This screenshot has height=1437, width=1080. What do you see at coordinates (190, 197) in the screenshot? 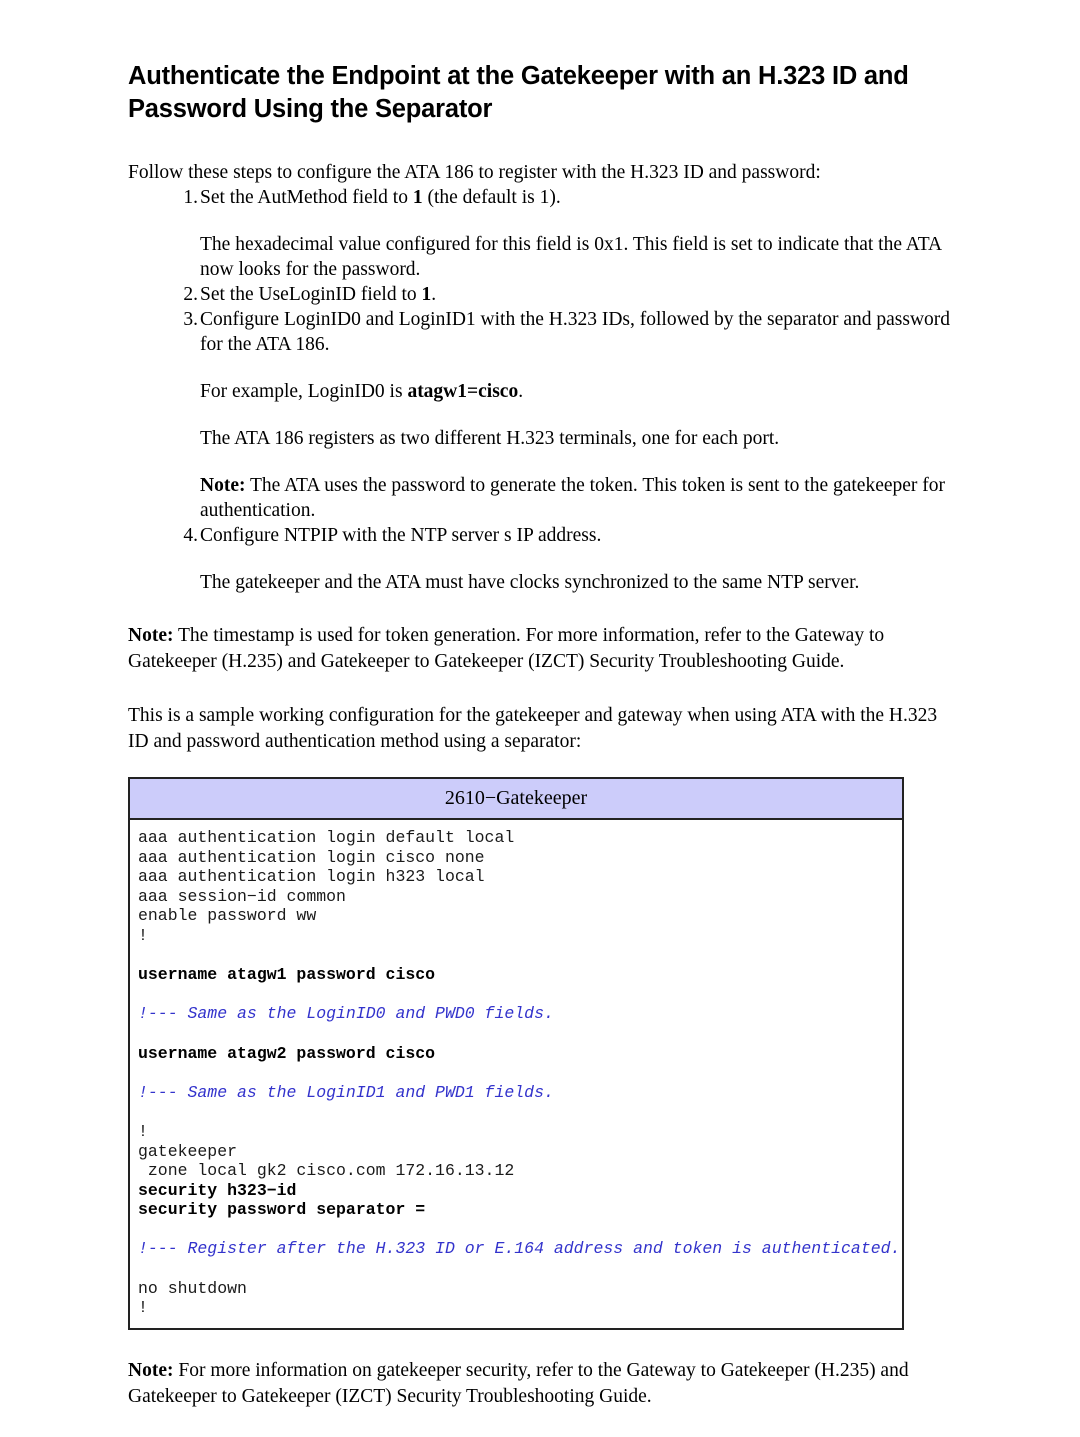
I see `step-number: 1.` at bounding box center [190, 197].